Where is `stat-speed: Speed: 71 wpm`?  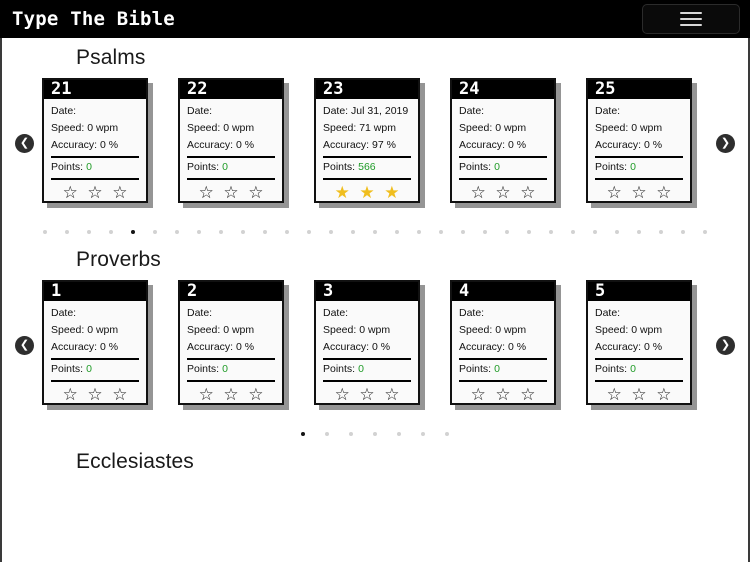 stat-speed: Speed: 71 wpm is located at coordinates (359, 128).